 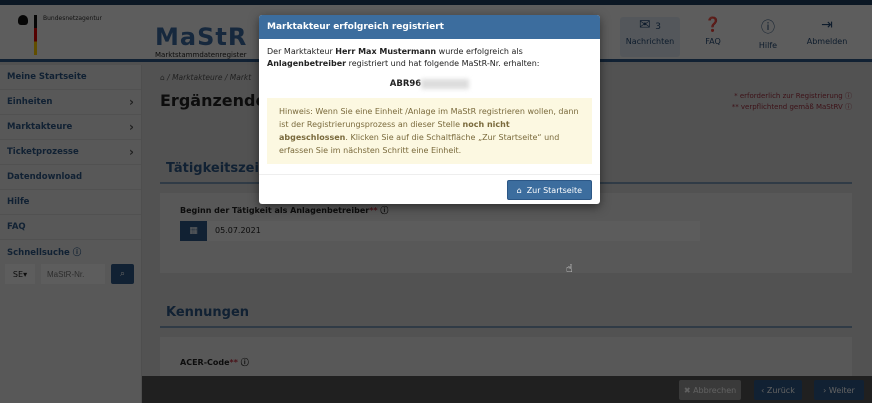 What do you see at coordinates (445, 83) in the screenshot?
I see `redacted-blur` at bounding box center [445, 83].